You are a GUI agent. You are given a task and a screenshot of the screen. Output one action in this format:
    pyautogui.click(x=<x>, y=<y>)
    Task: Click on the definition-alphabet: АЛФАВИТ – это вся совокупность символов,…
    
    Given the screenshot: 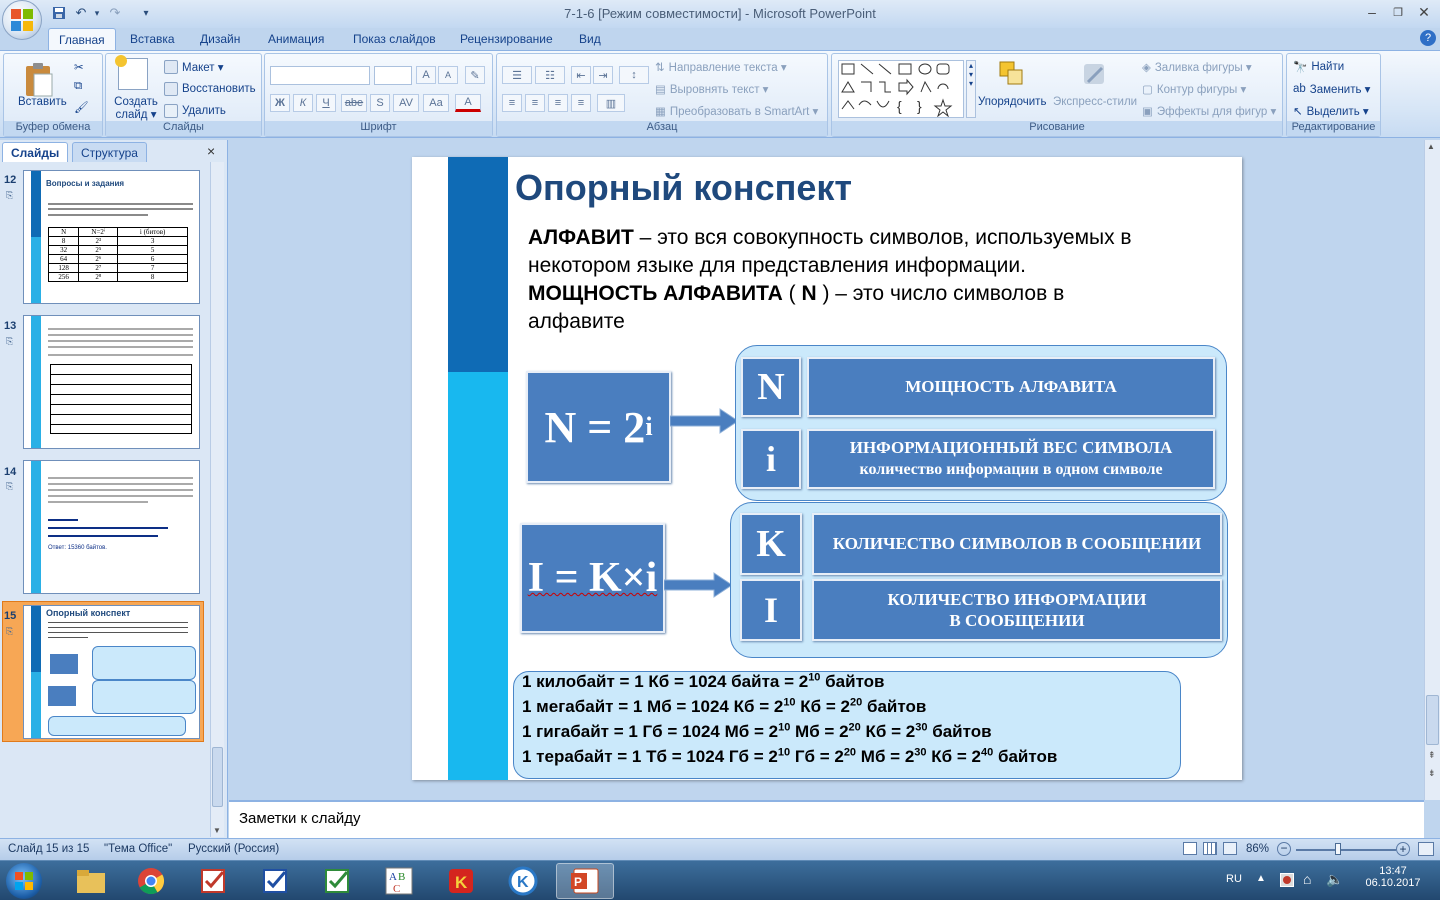 What is the action you would take?
    pyautogui.click(x=830, y=237)
    